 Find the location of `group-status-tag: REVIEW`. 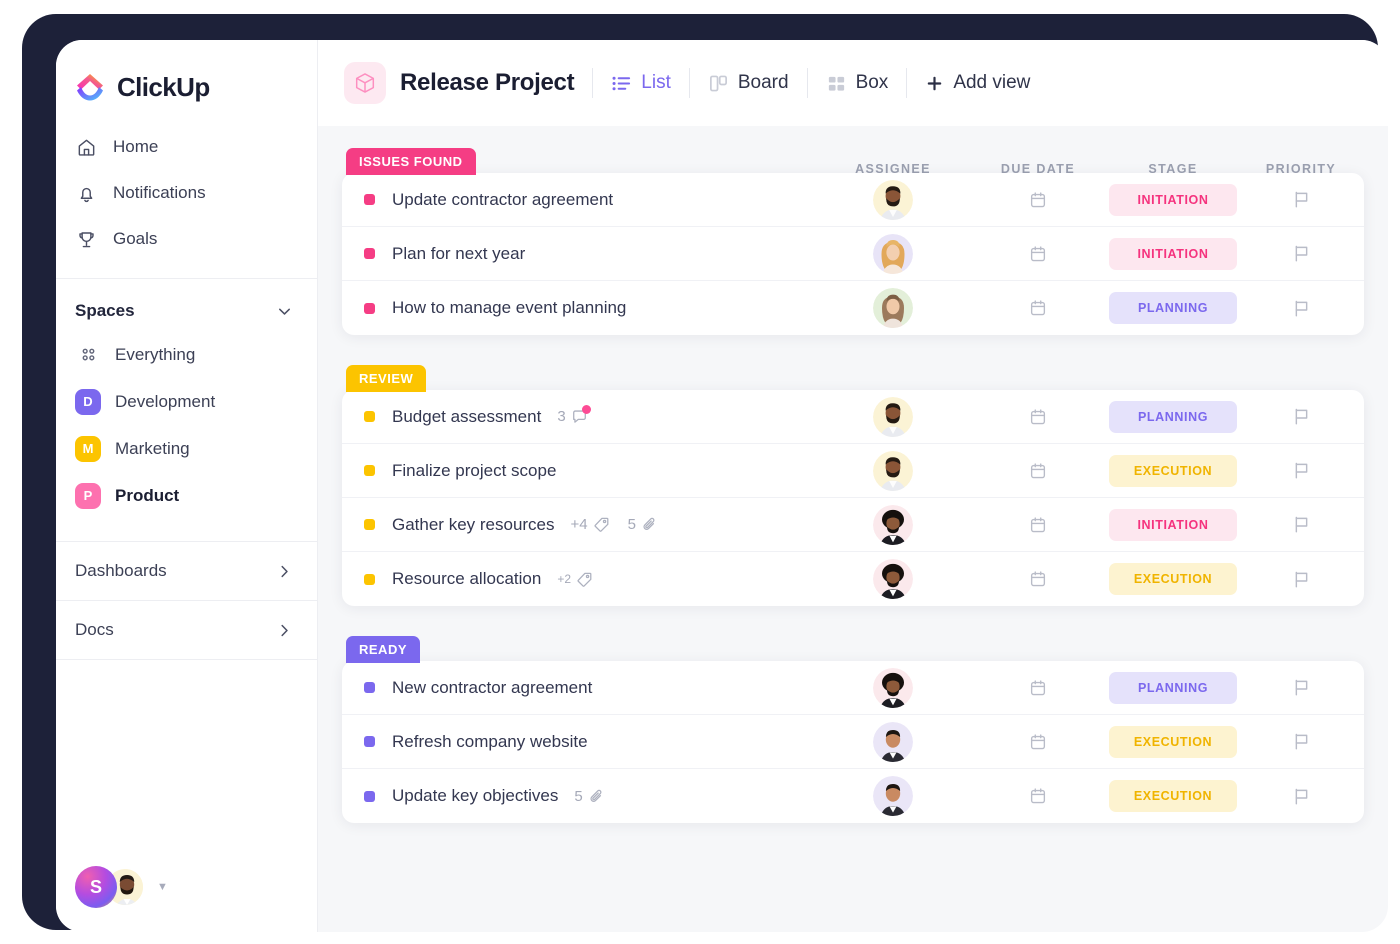

group-status-tag: REVIEW is located at coordinates (386, 378).